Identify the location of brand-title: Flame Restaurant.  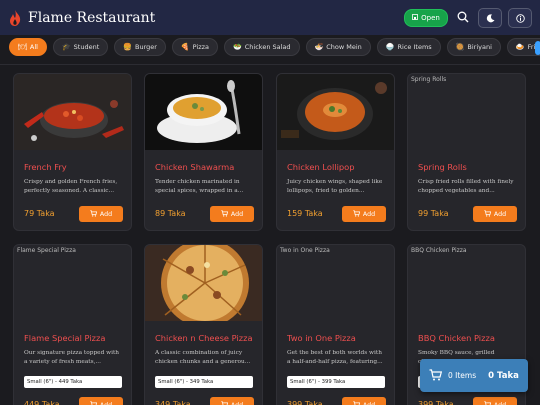
(92, 17).